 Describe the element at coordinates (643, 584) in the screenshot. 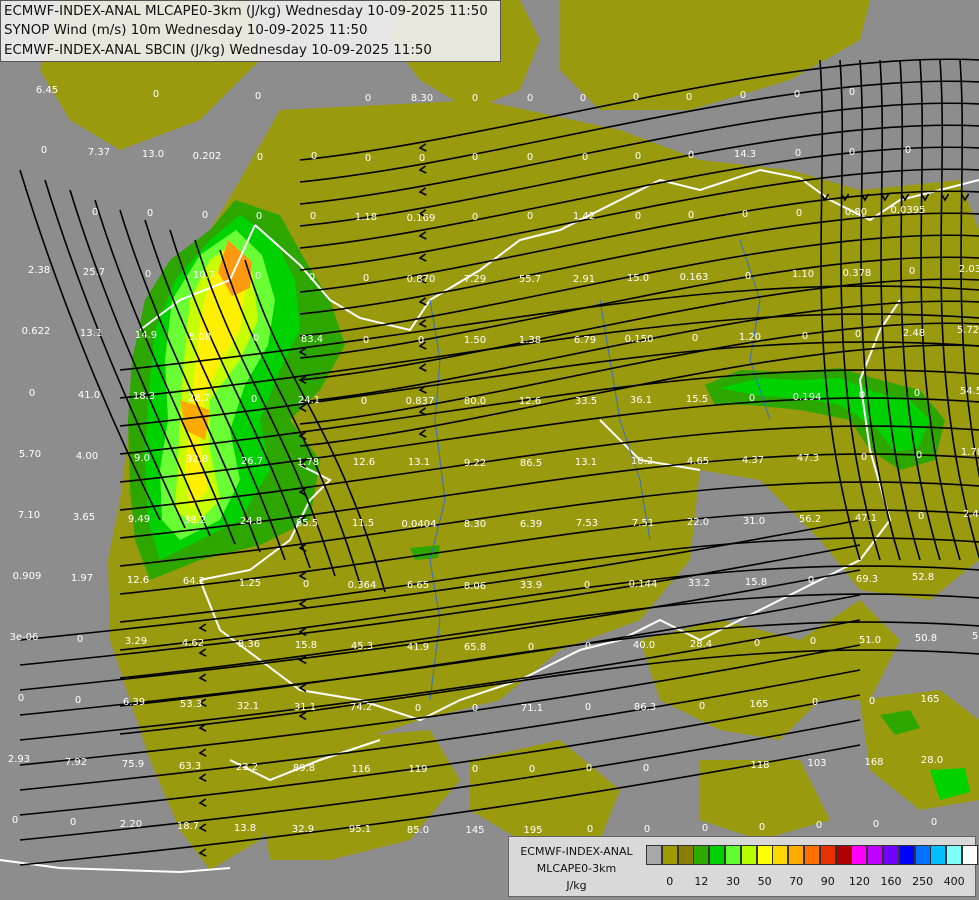

I see `point-value: 0.144` at that location.